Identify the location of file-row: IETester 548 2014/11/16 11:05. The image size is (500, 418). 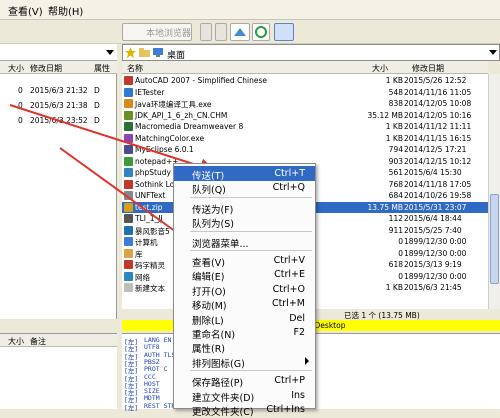
(305, 92).